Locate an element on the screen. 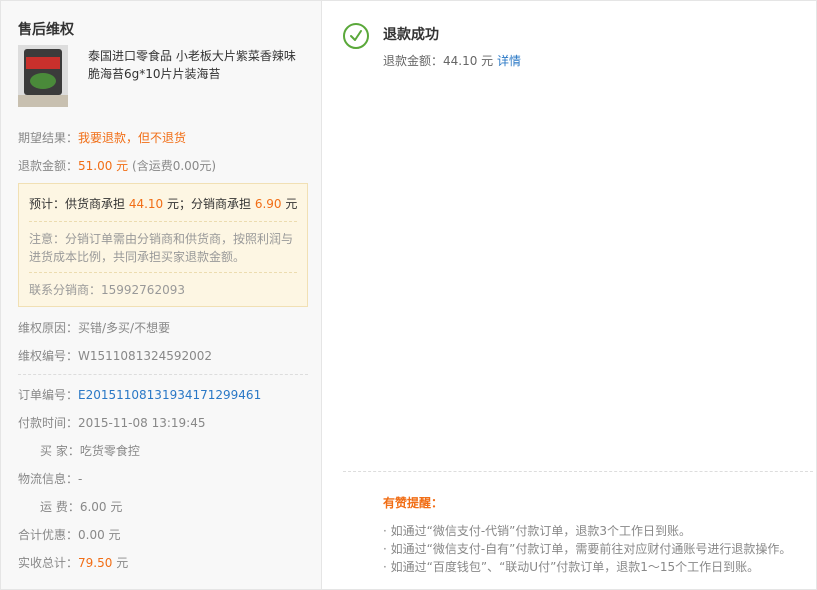 This screenshot has height=590, width=817. estimate-prefix: 预计：供货商承担 is located at coordinates (79, 204).